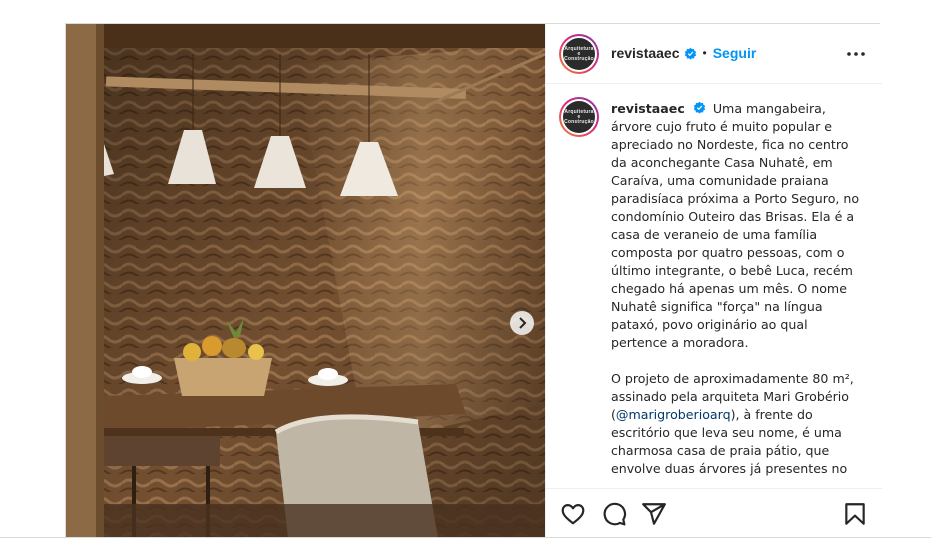  Describe the element at coordinates (614, 514) in the screenshot. I see `comment-icon` at that location.